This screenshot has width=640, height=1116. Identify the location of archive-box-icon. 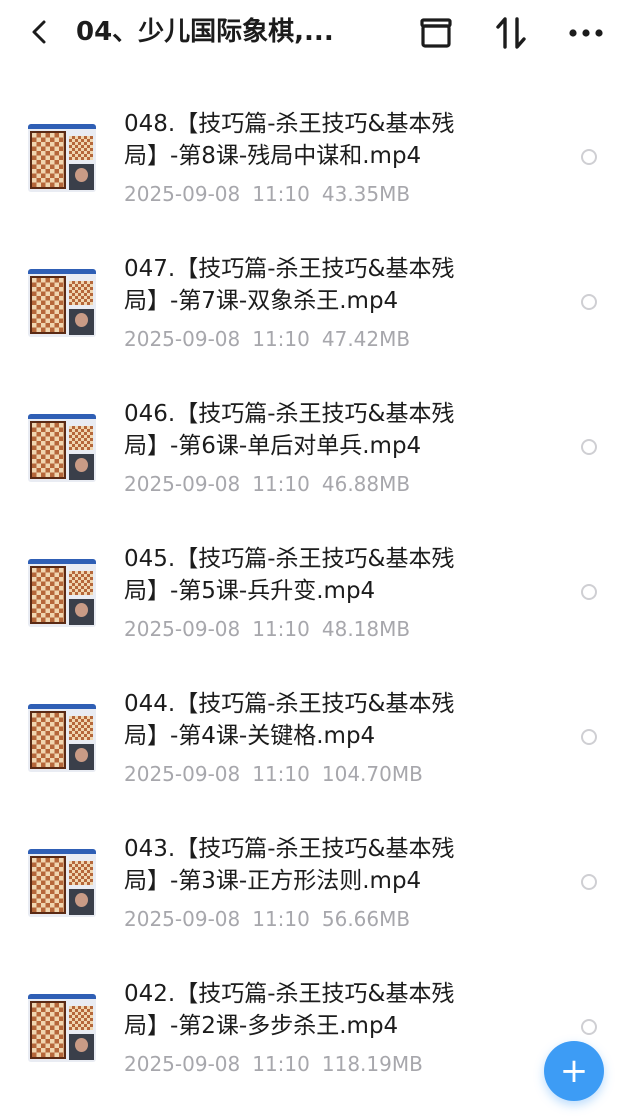
(436, 33).